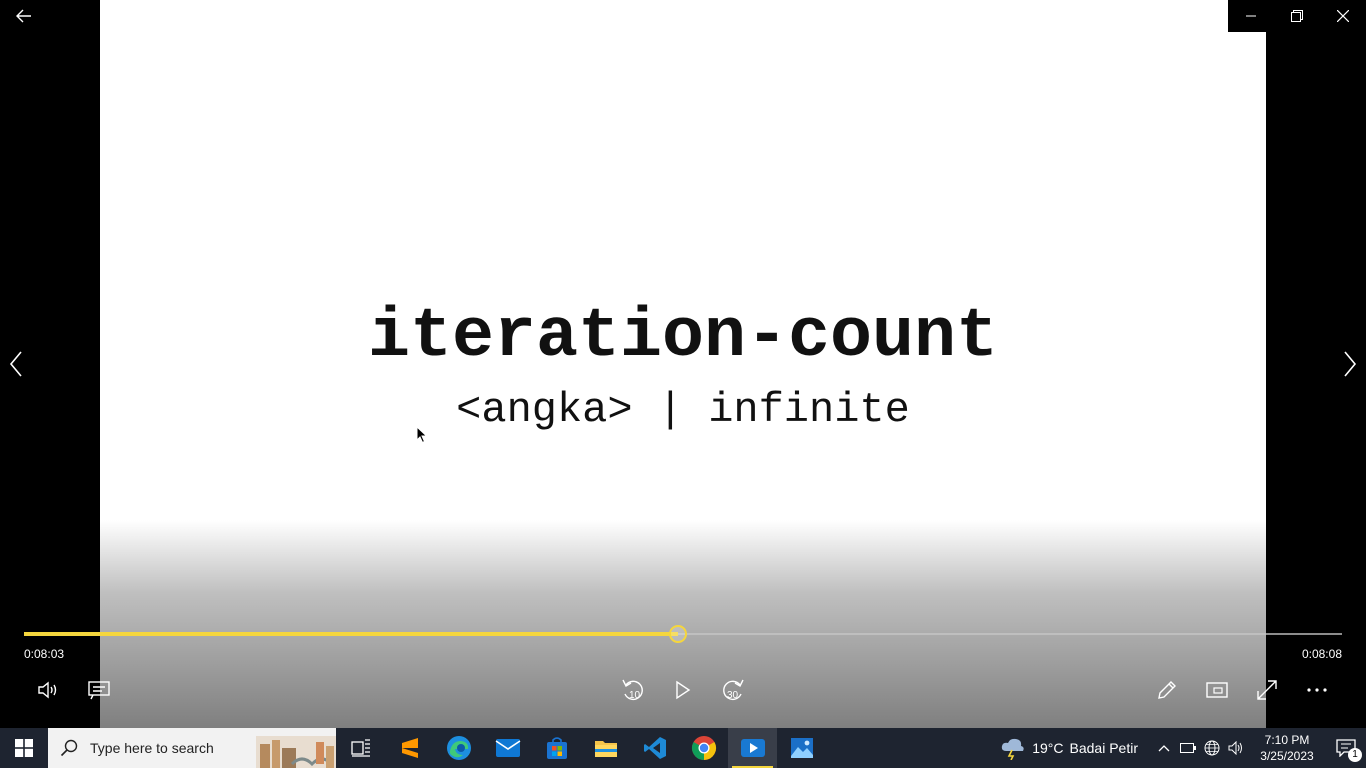 The width and height of the screenshot is (1366, 768). I want to click on close-icon, so click(1343, 16).